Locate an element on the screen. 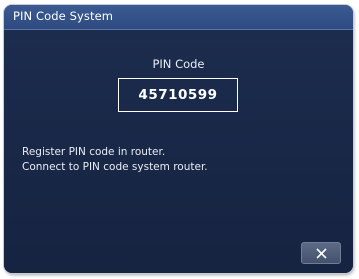 The width and height of the screenshot is (359, 279). pin-code-box: 45710599 is located at coordinates (178, 95).